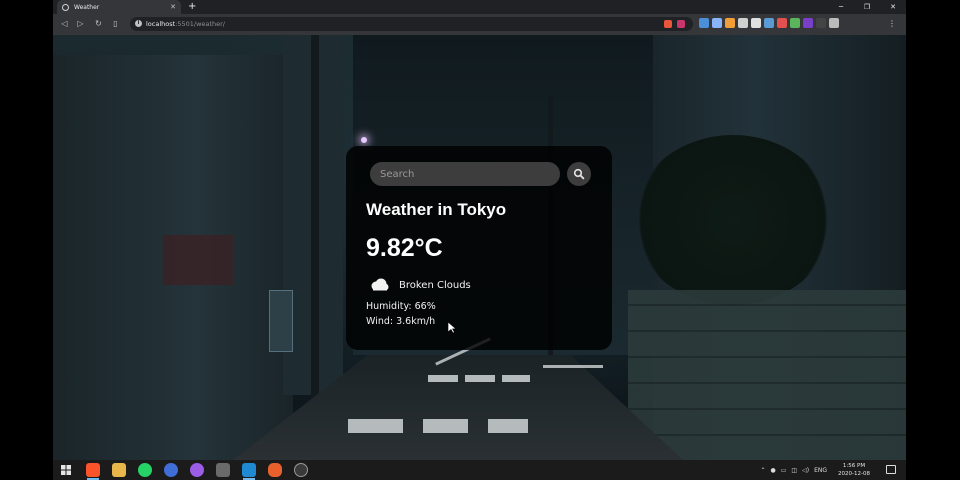 Image resolution: width=960 pixels, height=480 pixels. What do you see at coordinates (854, 474) in the screenshot?
I see `clock-date: 2020-12-08` at bounding box center [854, 474].